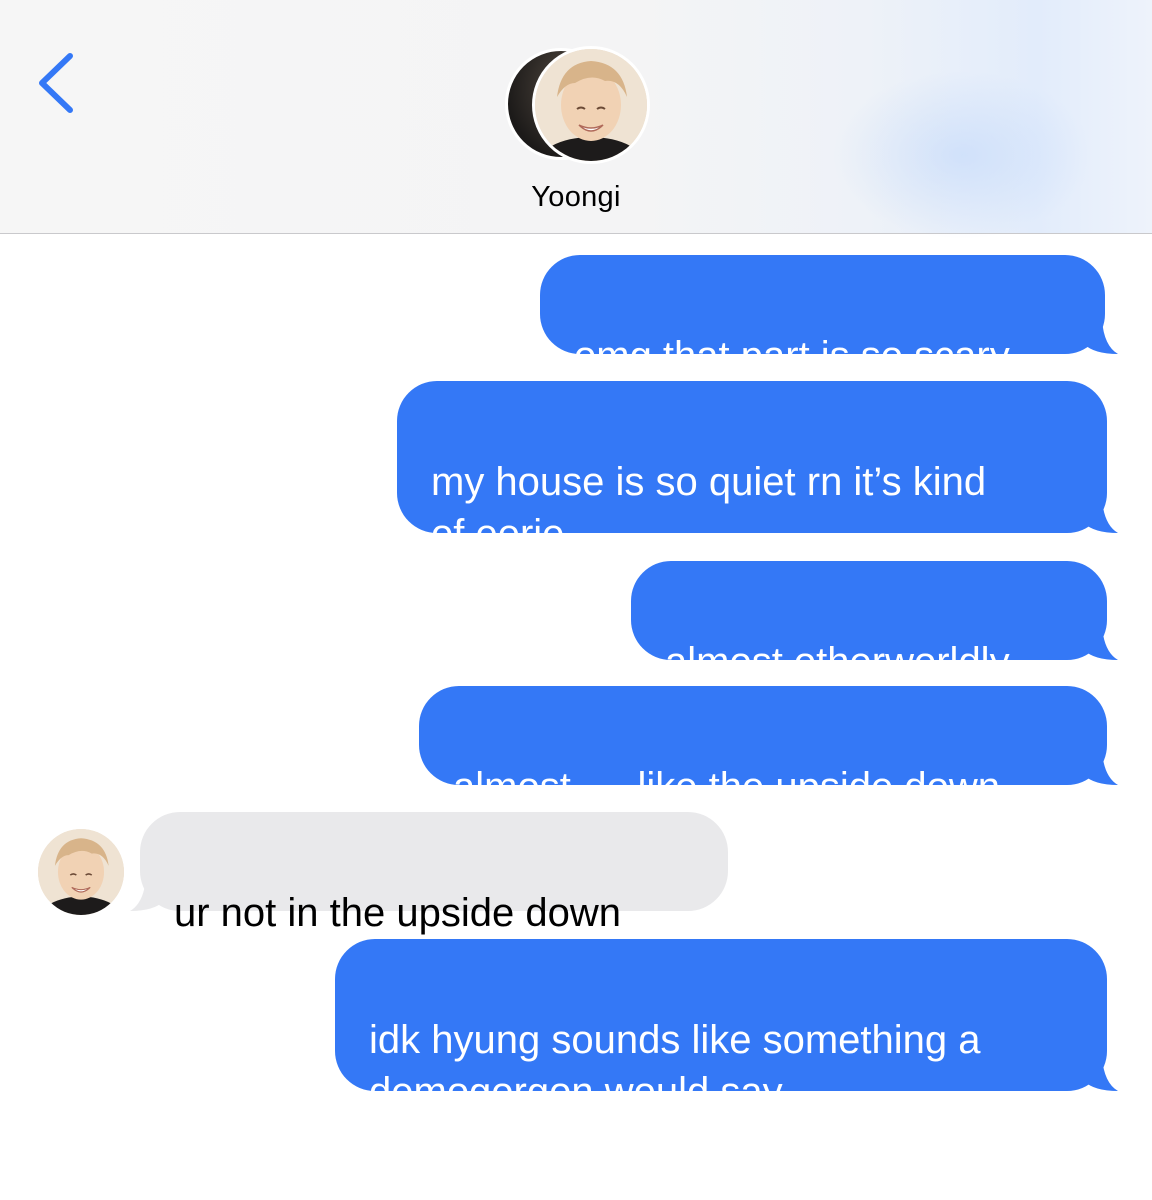 This screenshot has width=1152, height=1200. Describe the element at coordinates (837, 662) in the screenshot. I see `message-text: almost otherworldly` at that location.